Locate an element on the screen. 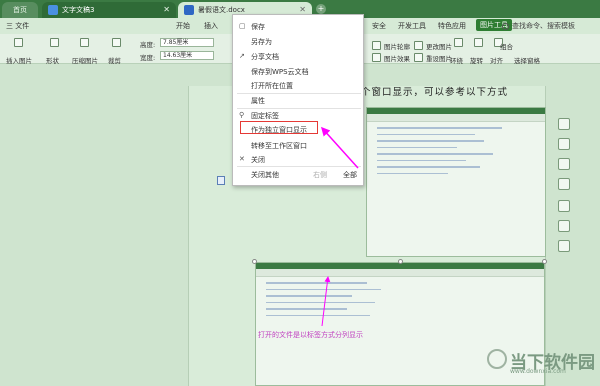  embedded-screenshot-top is located at coordinates (456, 182).